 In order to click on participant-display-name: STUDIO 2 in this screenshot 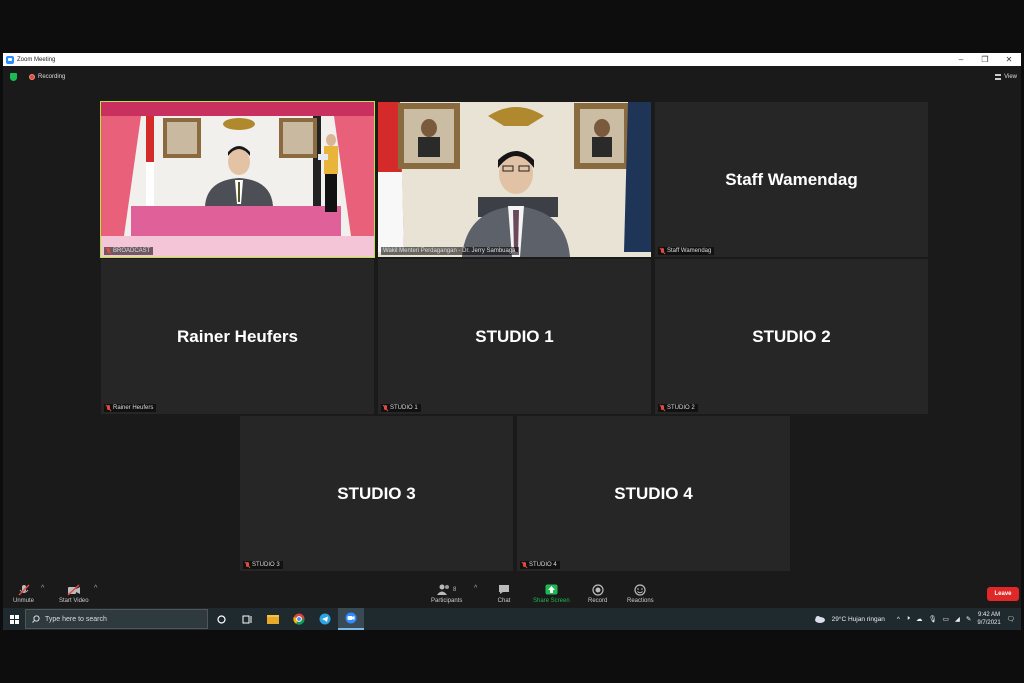, I will do `click(791, 336)`.